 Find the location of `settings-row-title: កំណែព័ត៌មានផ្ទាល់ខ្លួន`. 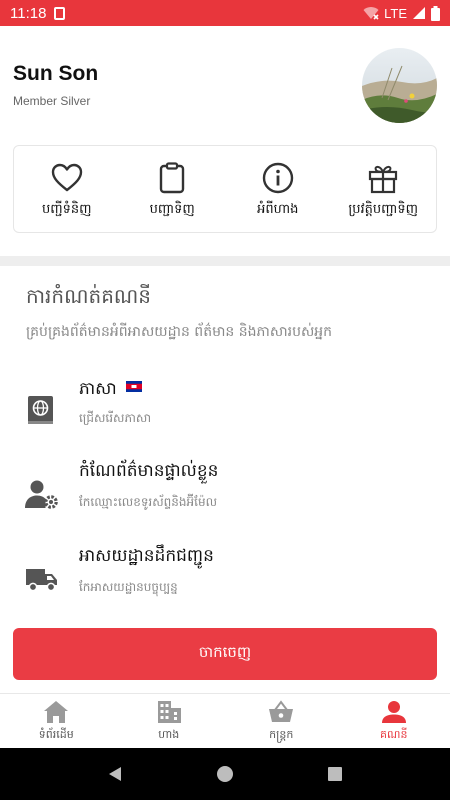

settings-row-title: កំណែព័ត៌មានផ្ទាល់ខ្លួន is located at coordinates (149, 471).